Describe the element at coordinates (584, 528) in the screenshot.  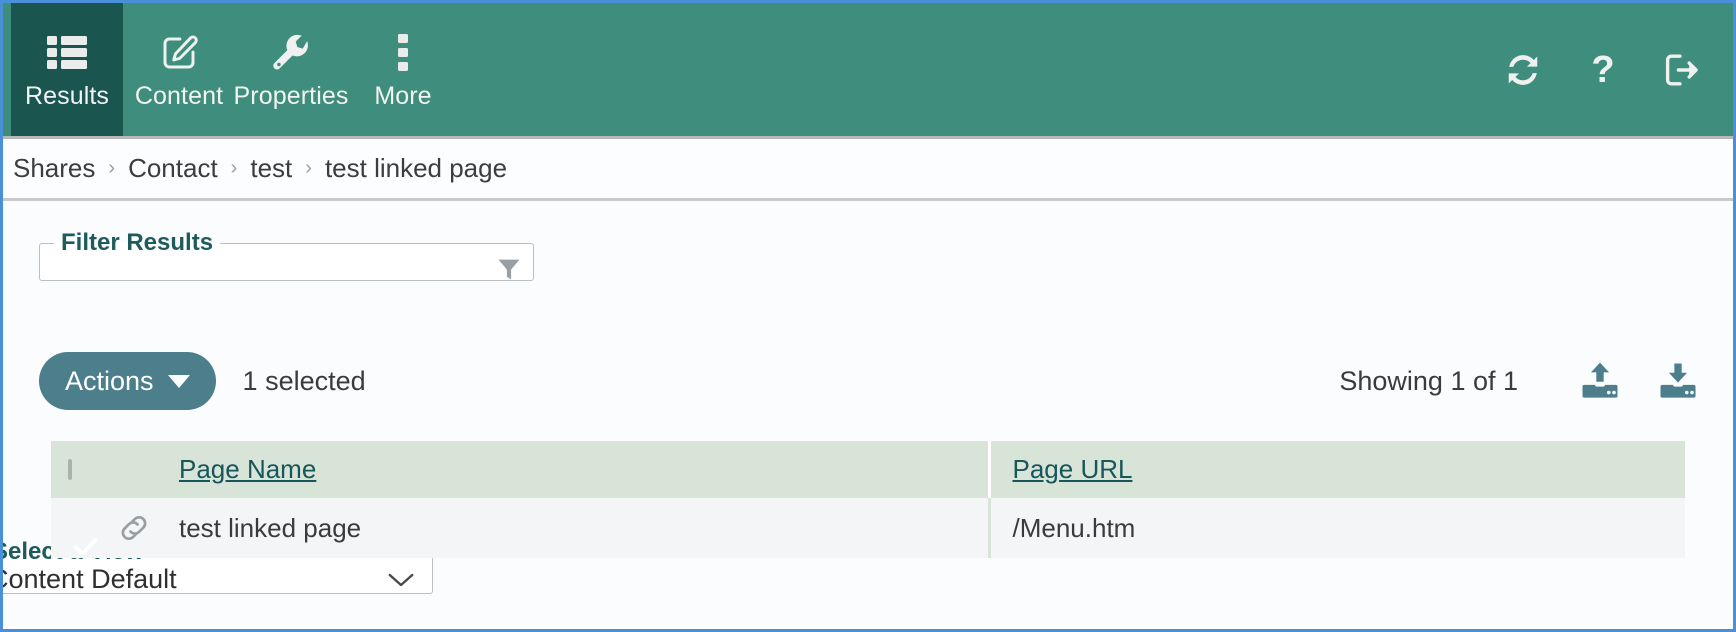
I see `page-name-cell: test linked page` at that location.